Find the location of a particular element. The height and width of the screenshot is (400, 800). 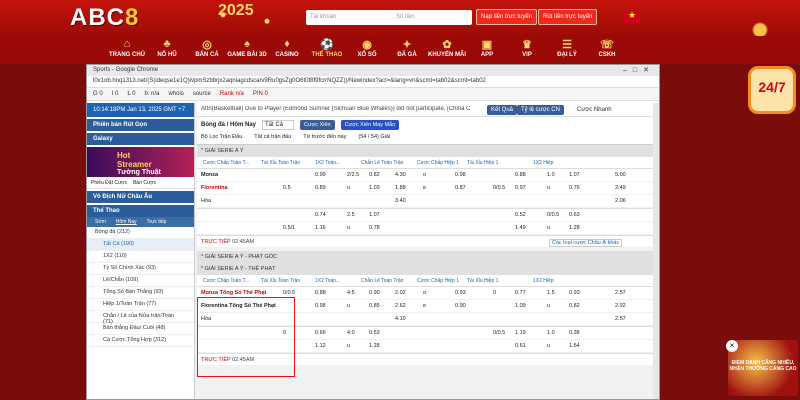

sport-menu-item: Lẻ/Chẵn (109) is located at coordinates (140, 281).